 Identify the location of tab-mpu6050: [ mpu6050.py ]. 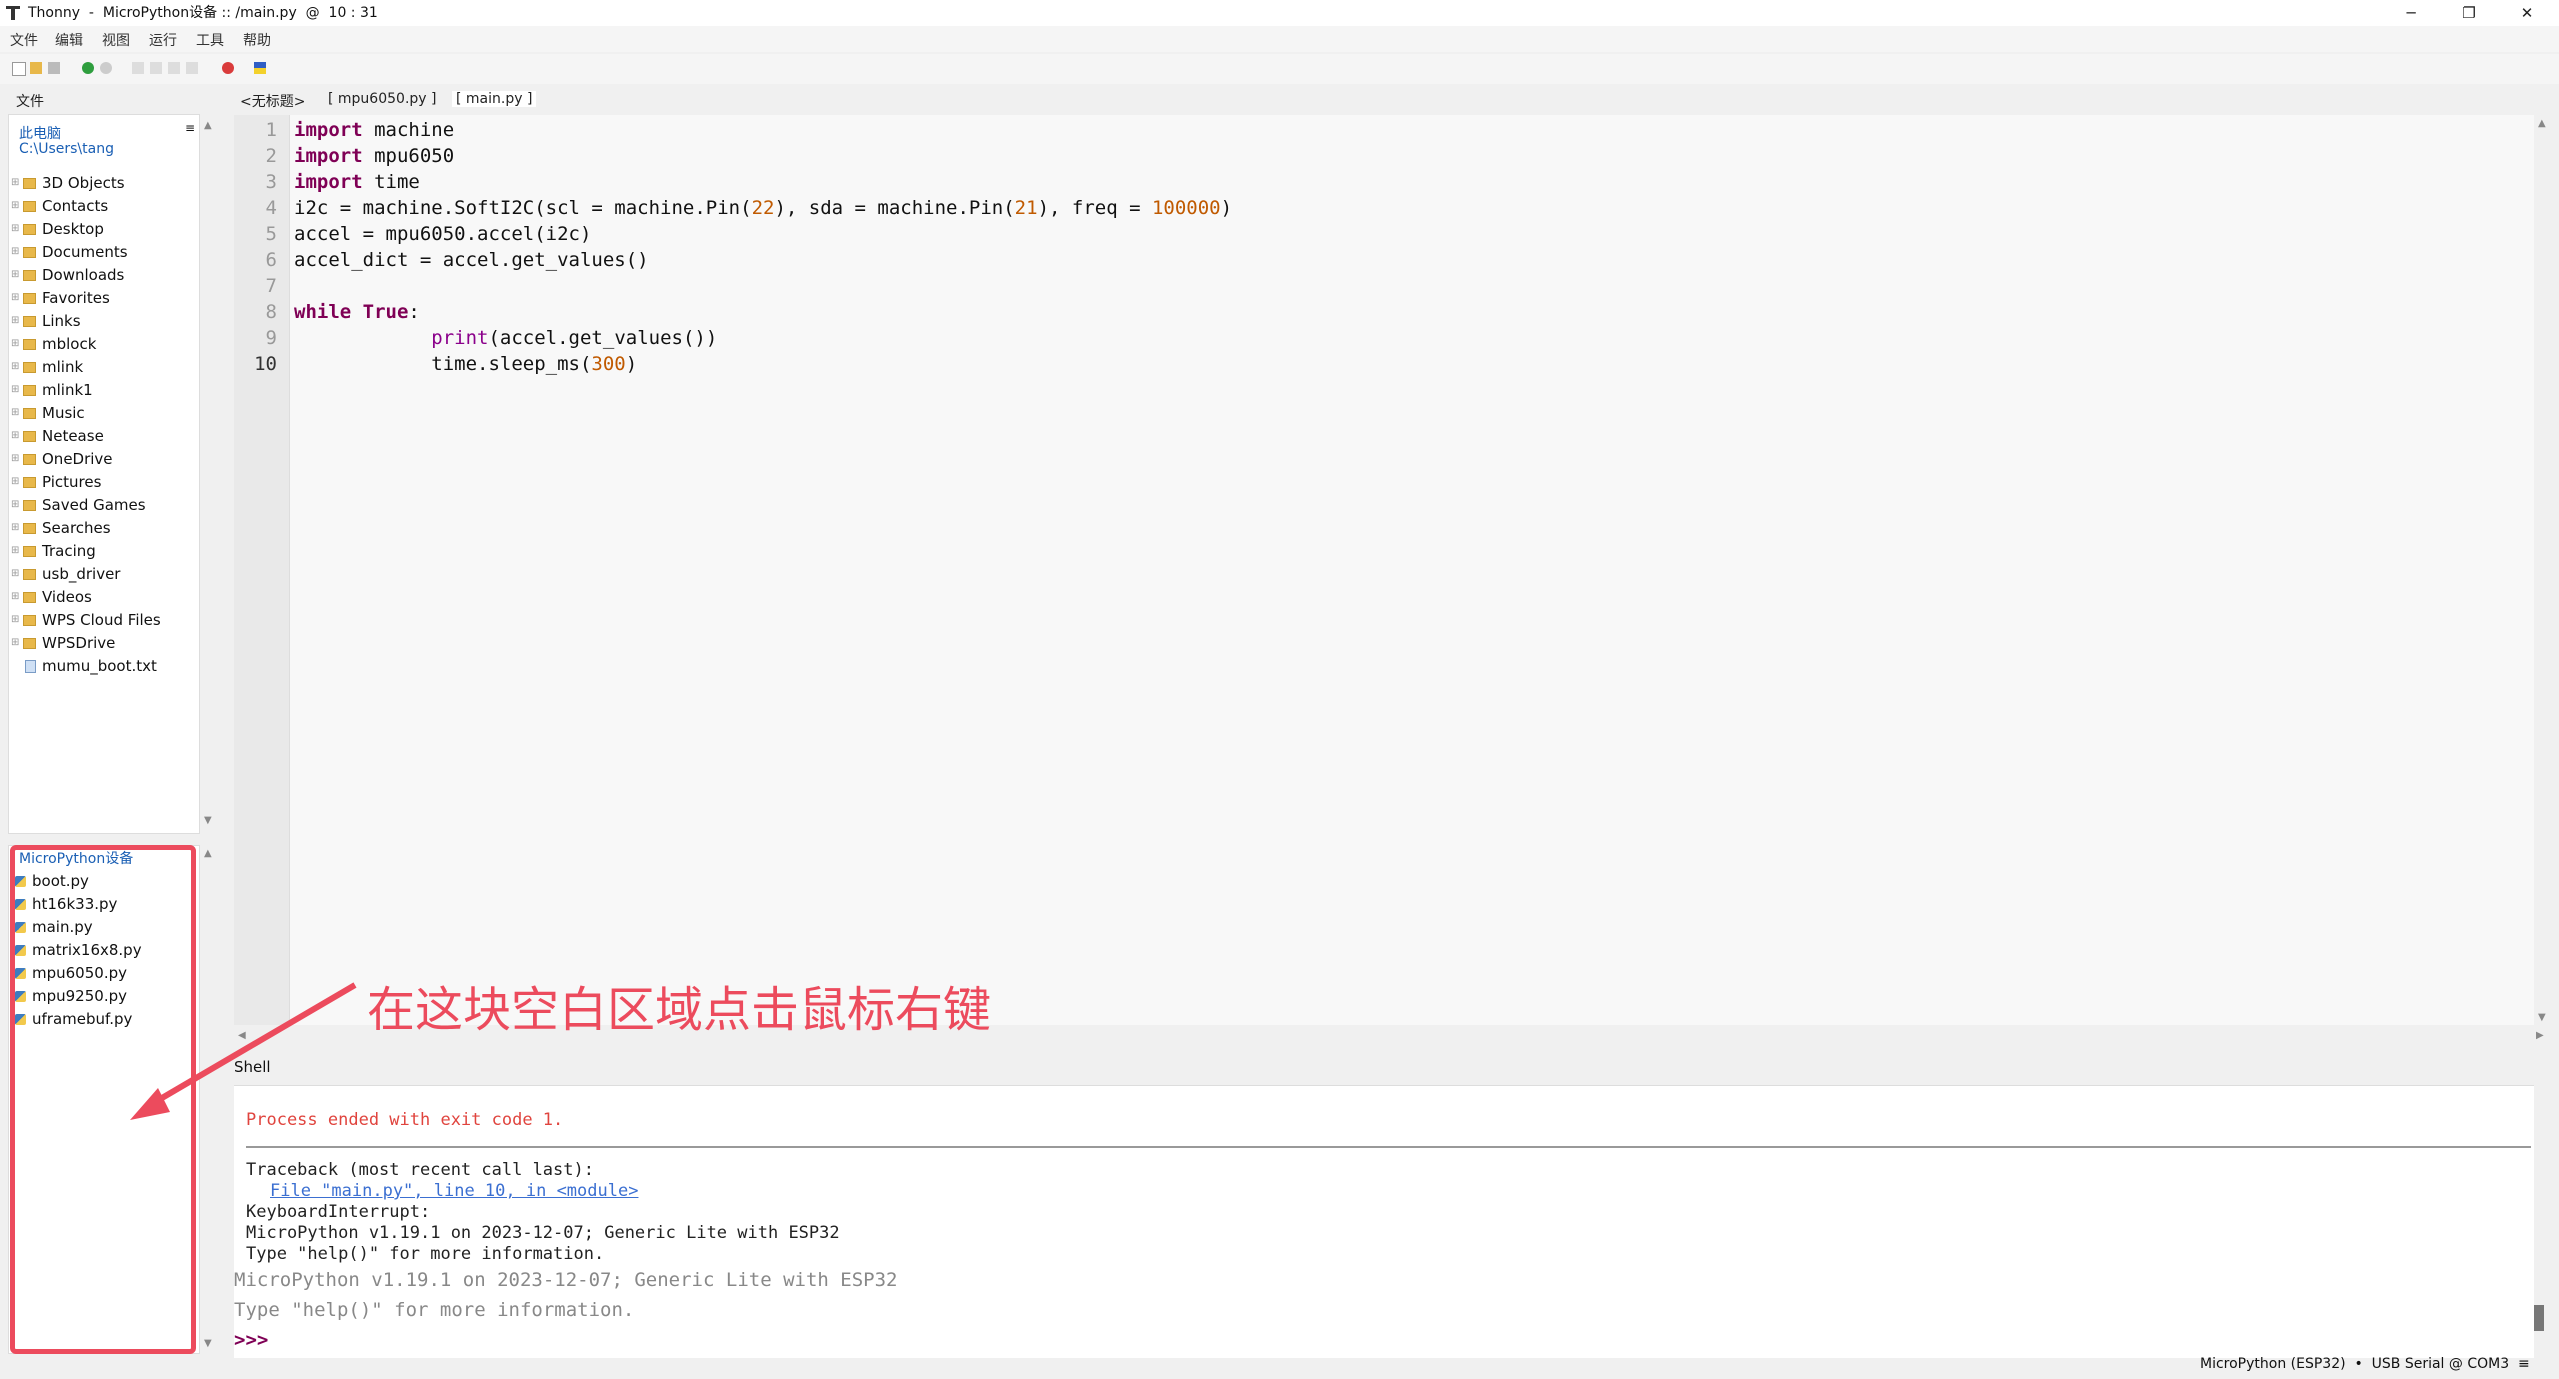
(382, 99).